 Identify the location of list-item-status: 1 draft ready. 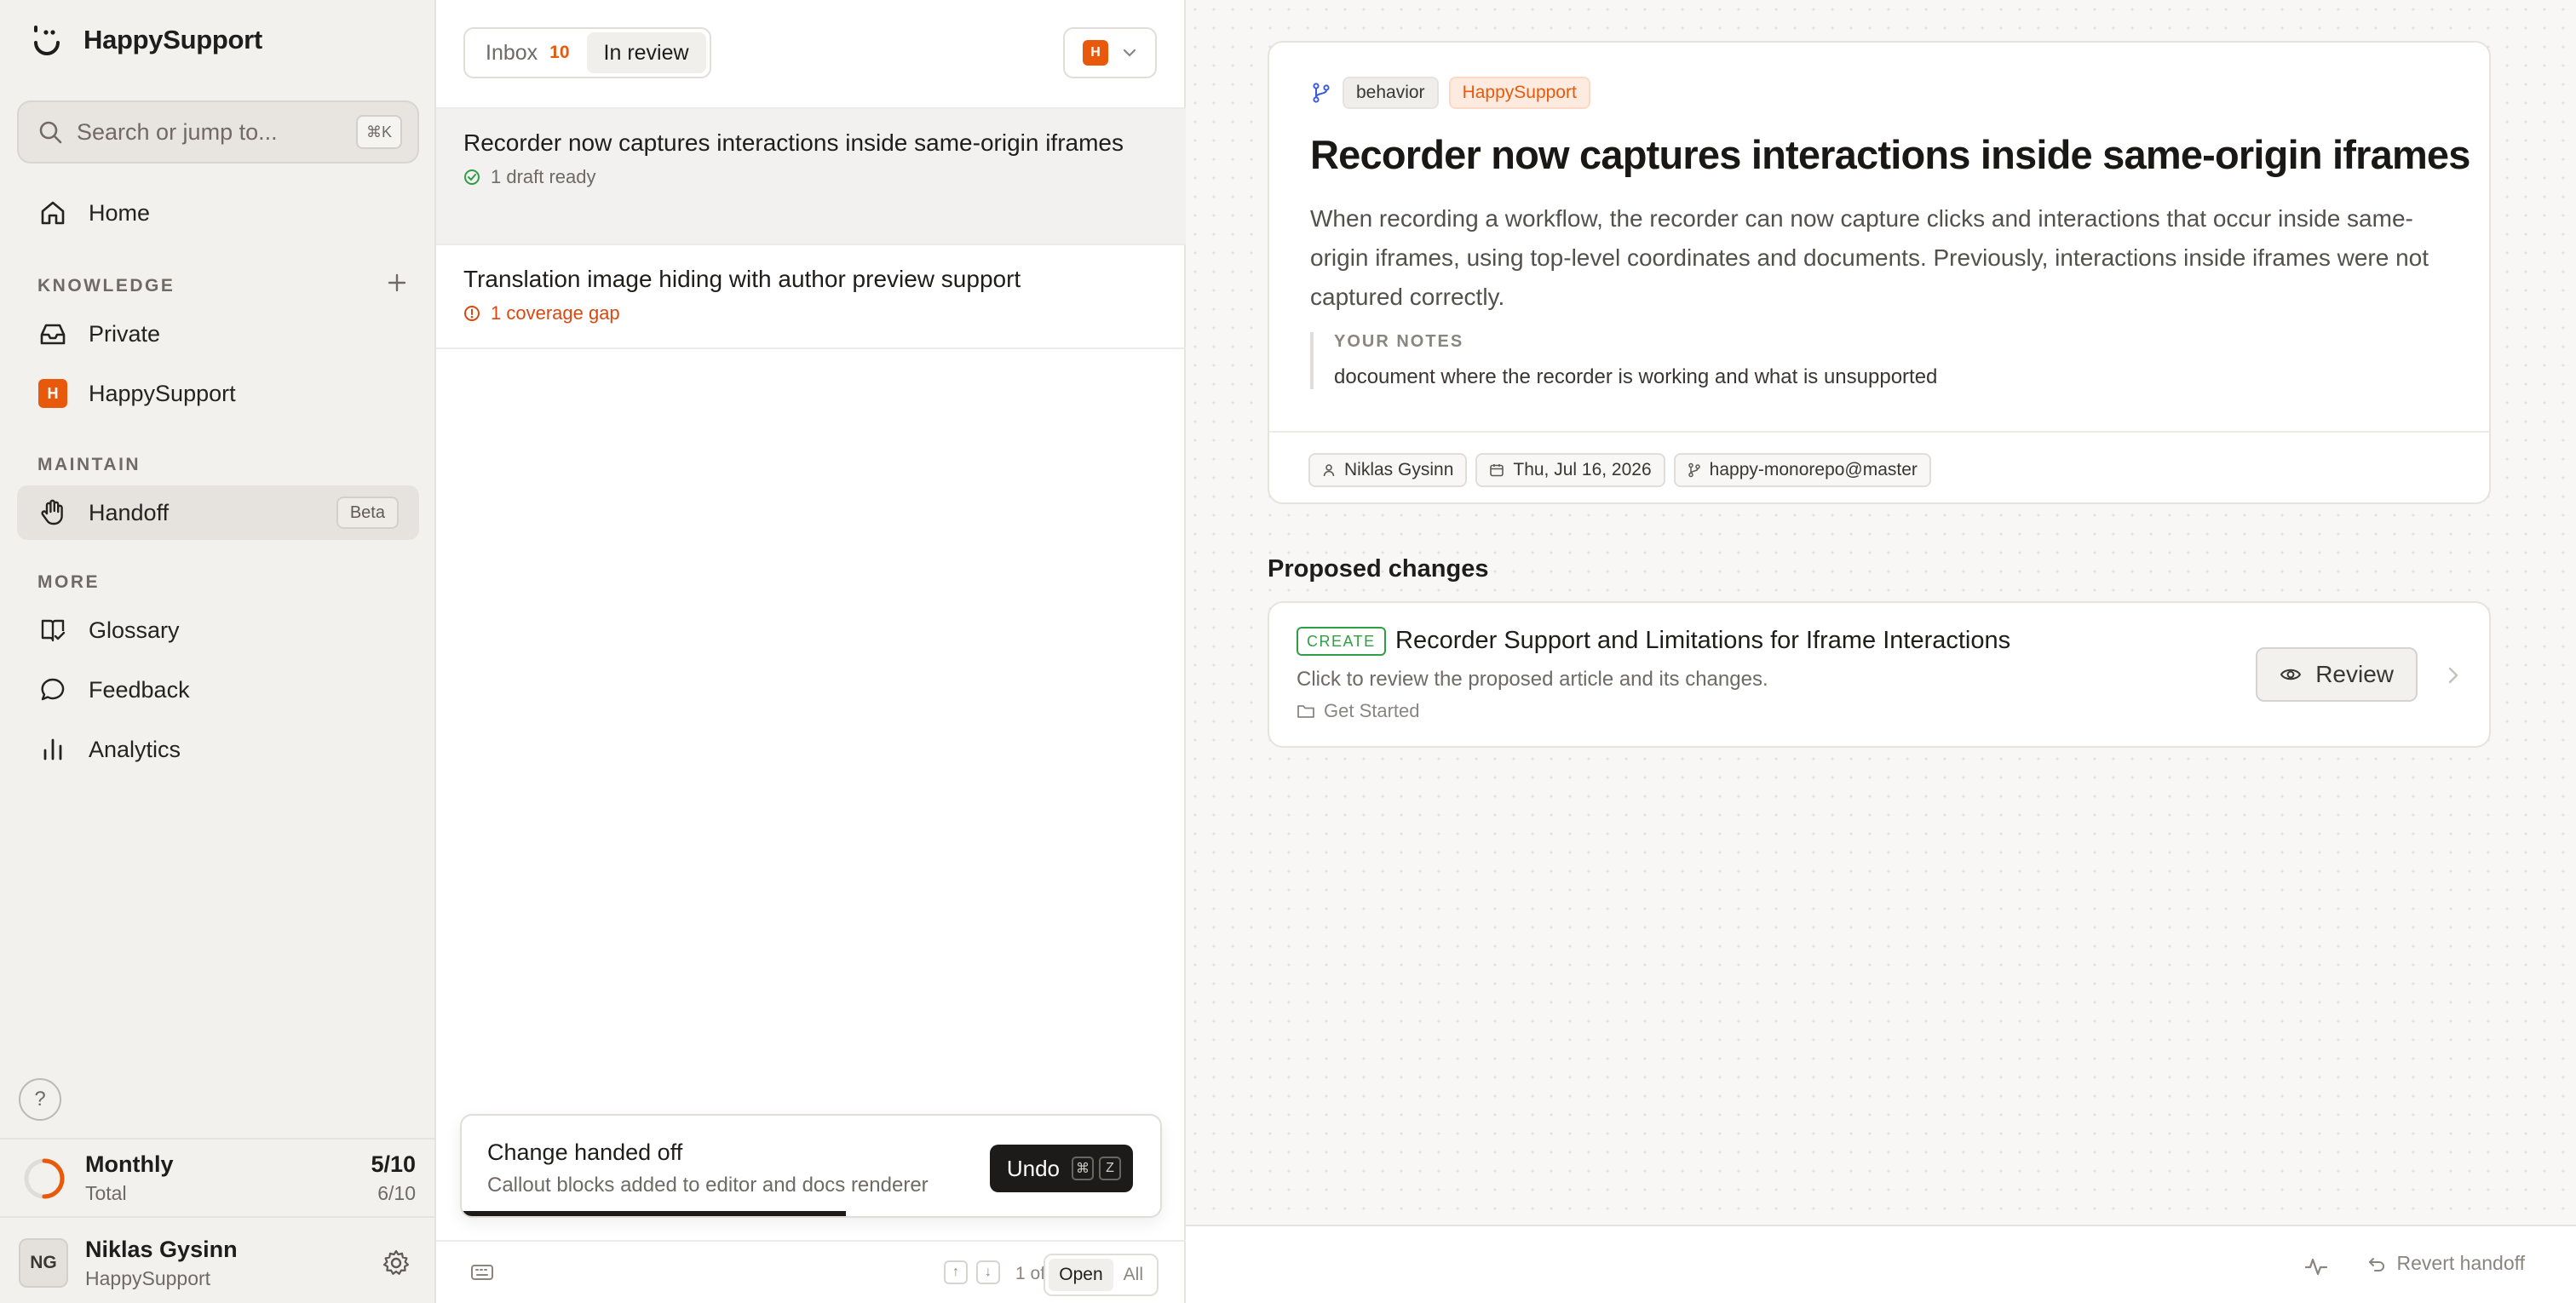
(544, 177).